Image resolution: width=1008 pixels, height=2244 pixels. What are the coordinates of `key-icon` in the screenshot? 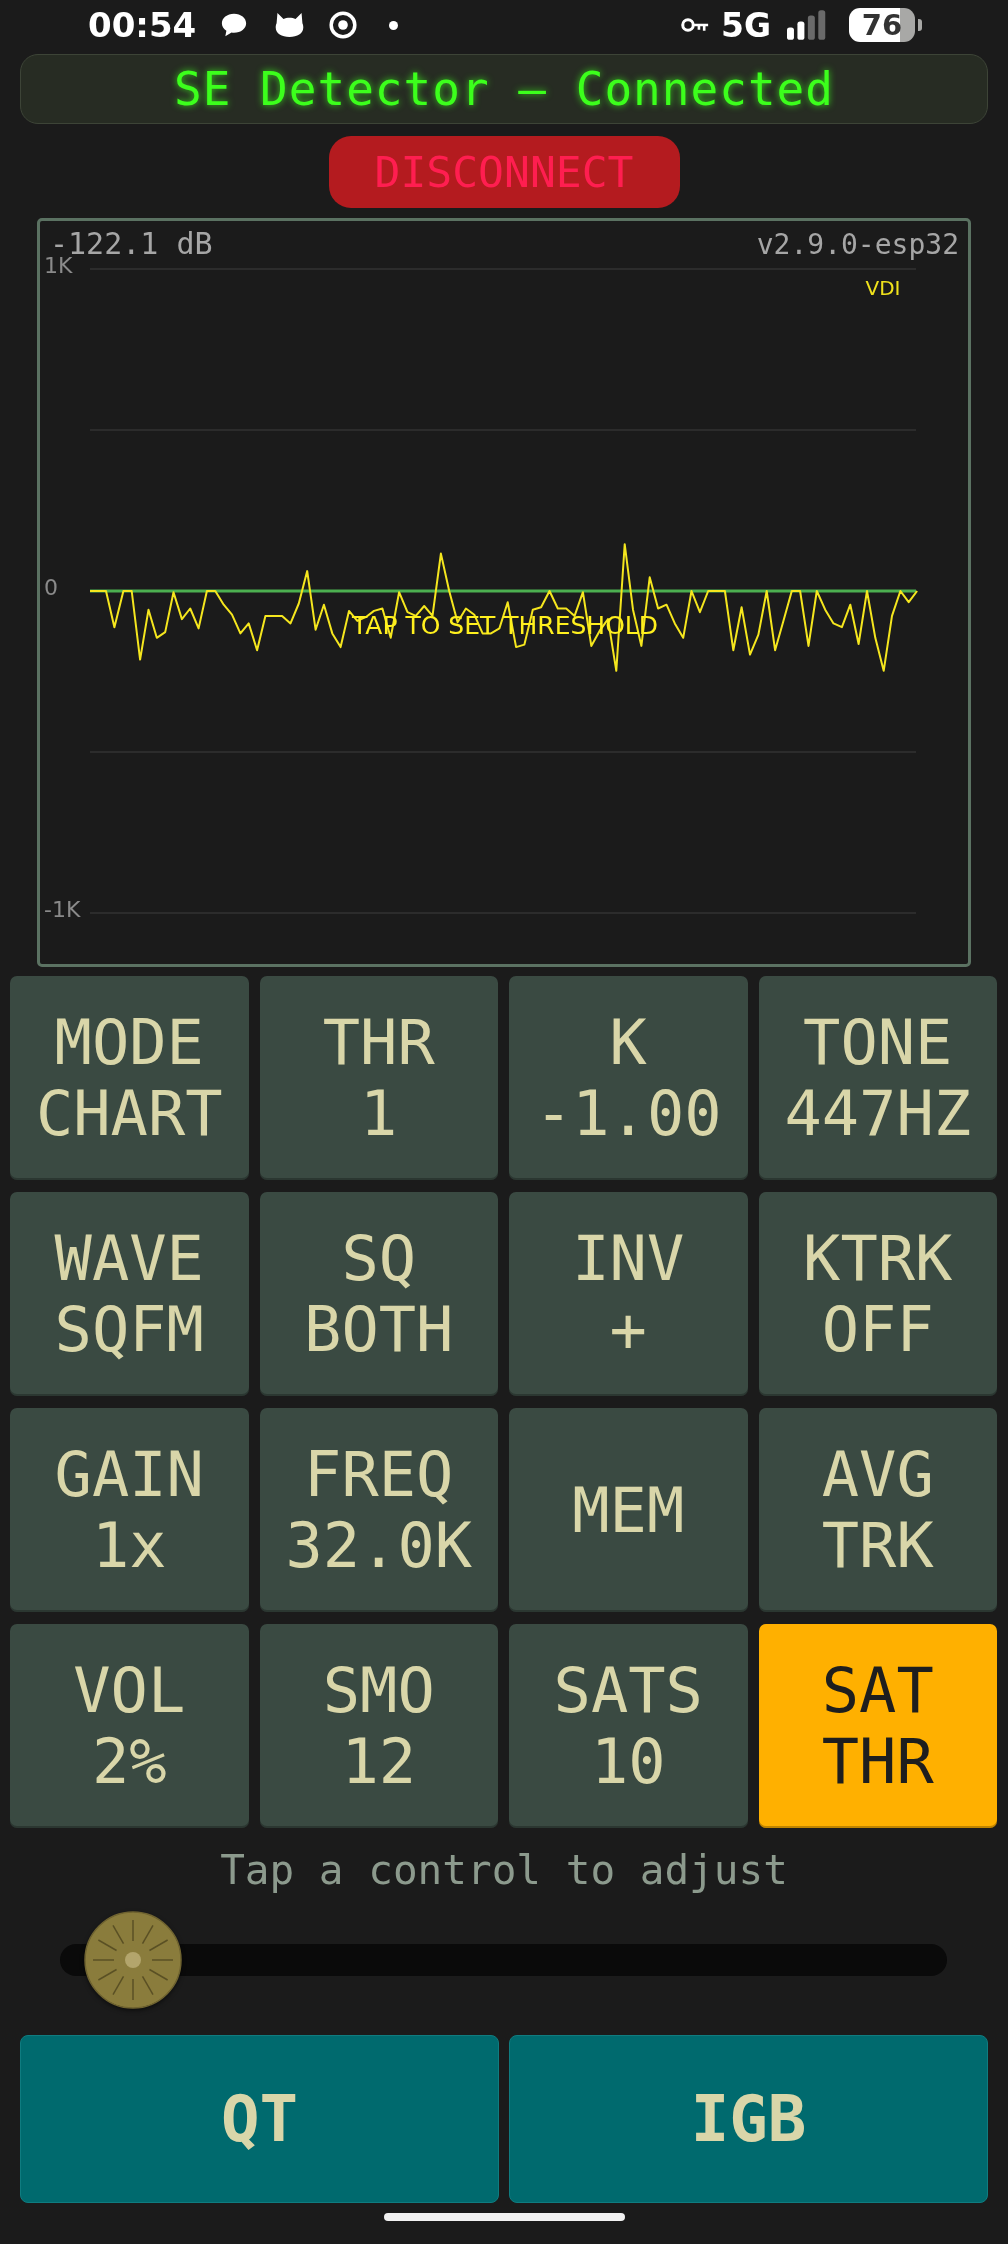 It's located at (694, 25).